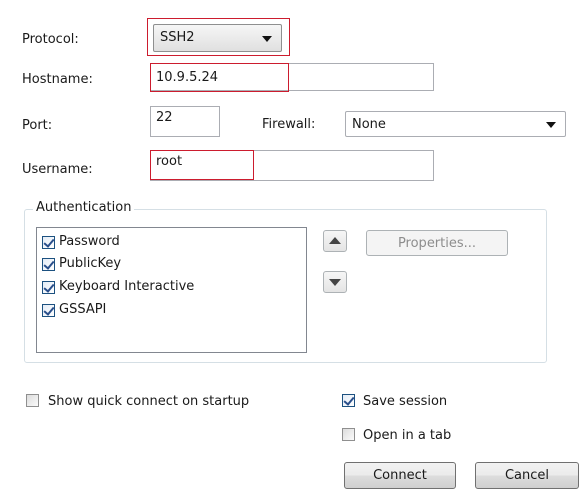 The width and height of the screenshot is (585, 494). Describe the element at coordinates (37, 125) in the screenshot. I see `port-label: Port:` at that location.